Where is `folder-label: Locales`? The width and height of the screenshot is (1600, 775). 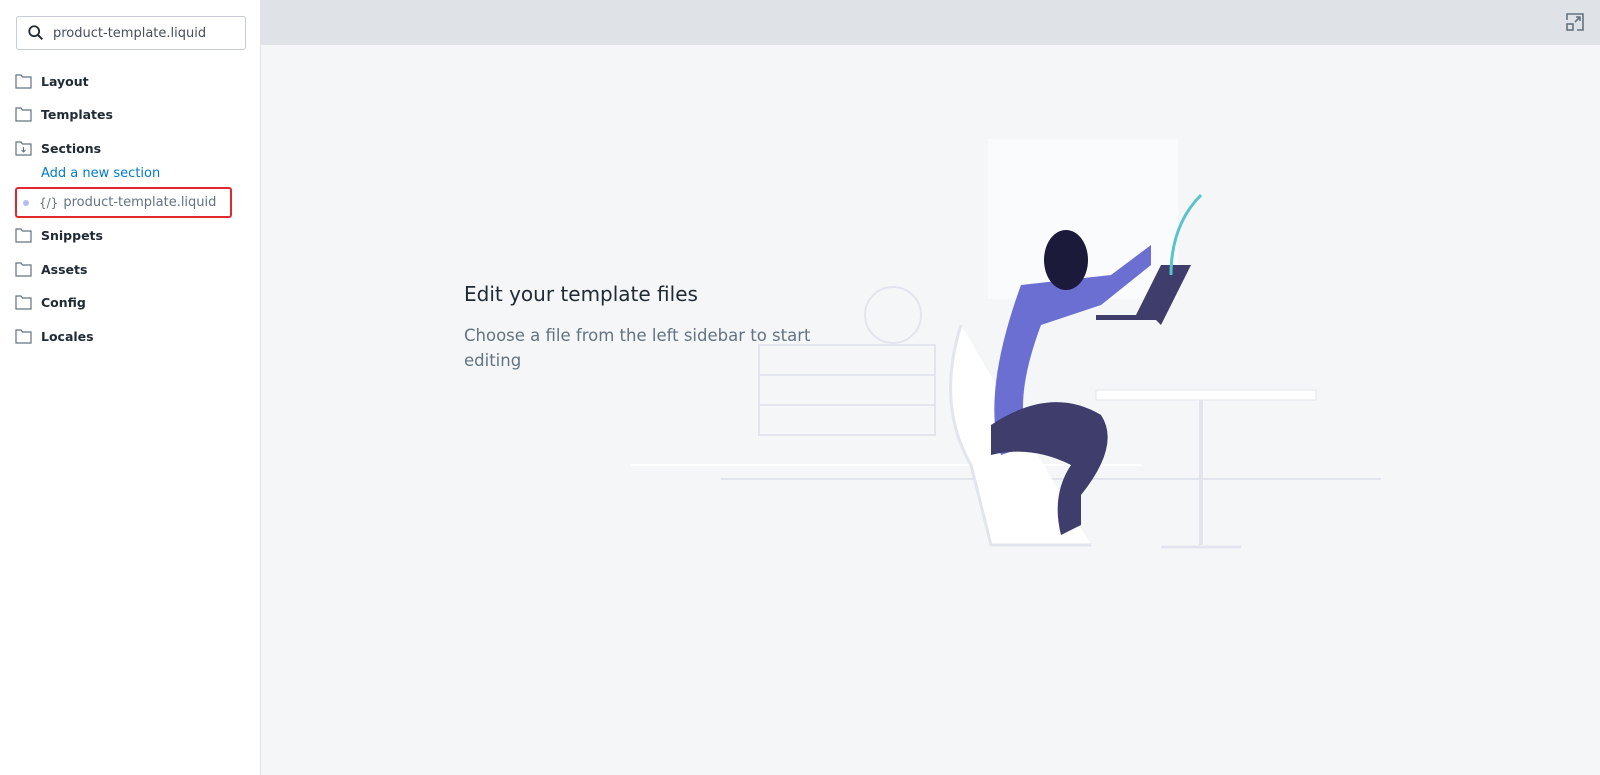 folder-label: Locales is located at coordinates (67, 336).